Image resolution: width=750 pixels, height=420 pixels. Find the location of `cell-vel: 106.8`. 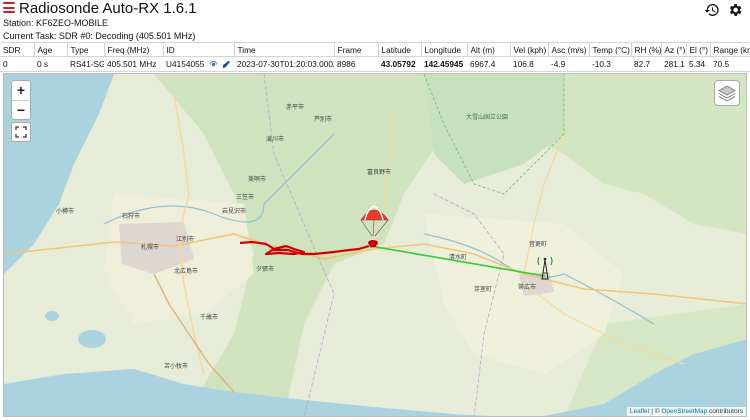

cell-vel: 106.8 is located at coordinates (529, 64).